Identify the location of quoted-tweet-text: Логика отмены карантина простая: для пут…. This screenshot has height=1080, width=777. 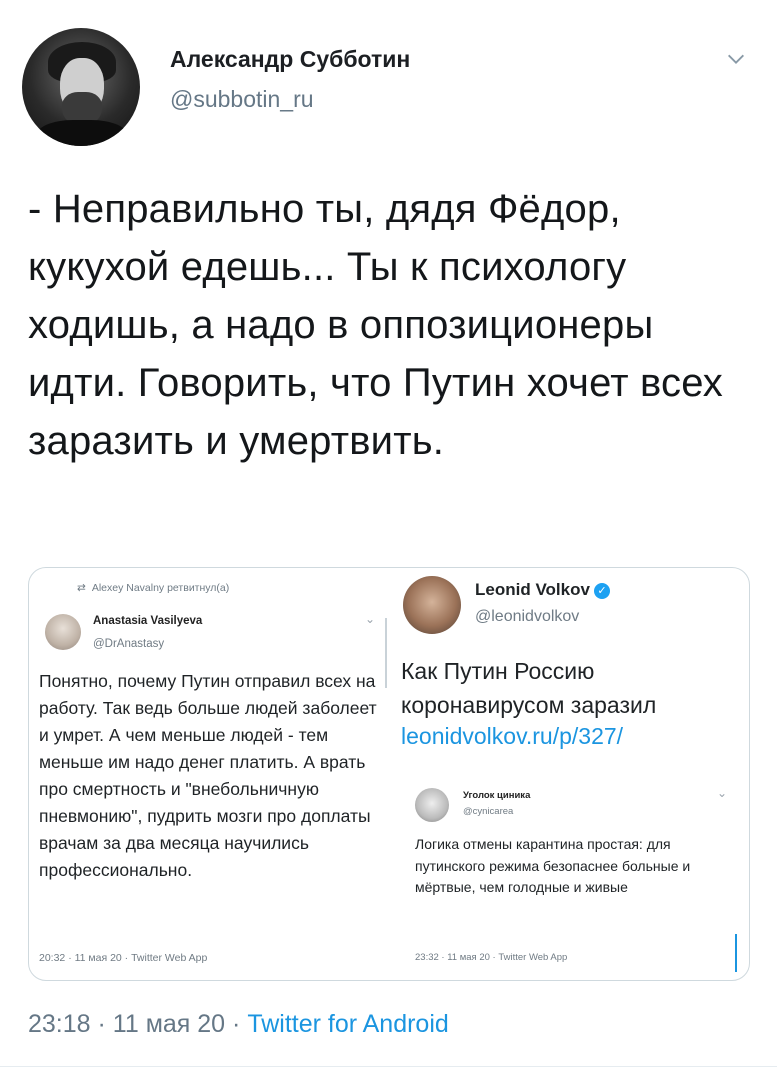
(553, 865).